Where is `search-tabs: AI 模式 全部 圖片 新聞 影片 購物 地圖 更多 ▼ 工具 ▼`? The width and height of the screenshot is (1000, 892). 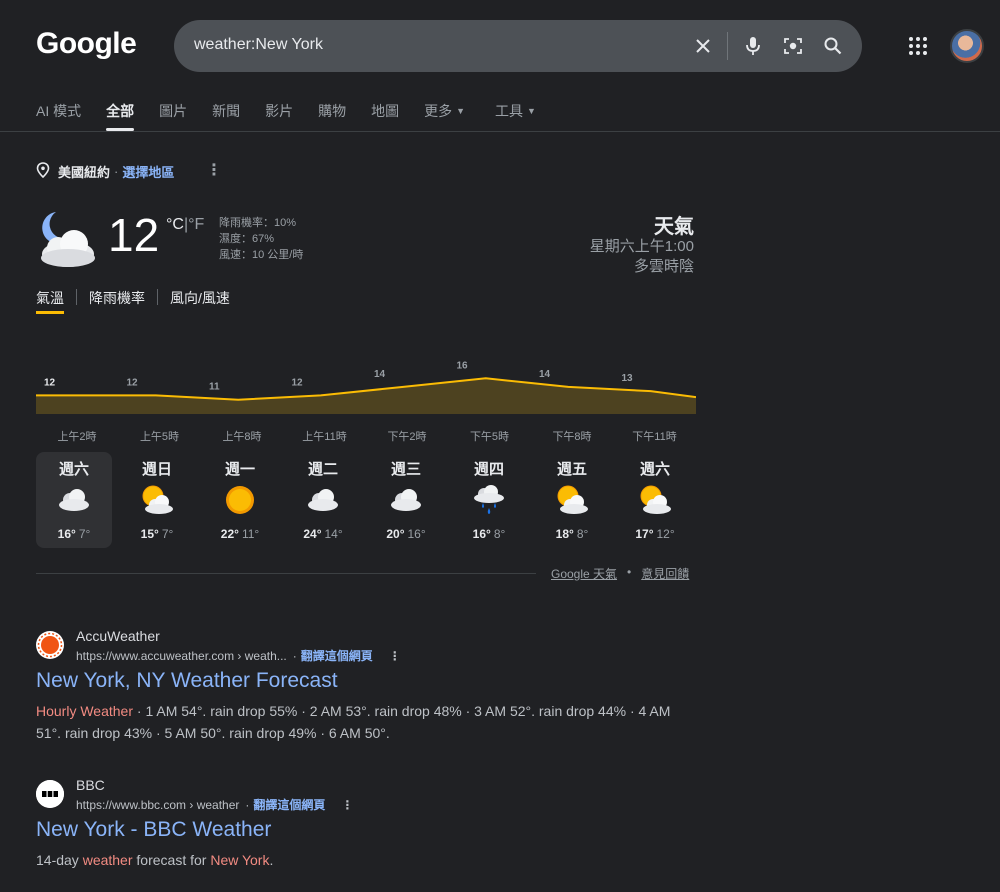 search-tabs: AI 模式 全部 圖片 新聞 影片 購物 地圖 更多 ▼ 工具 ▼ is located at coordinates (298, 116).